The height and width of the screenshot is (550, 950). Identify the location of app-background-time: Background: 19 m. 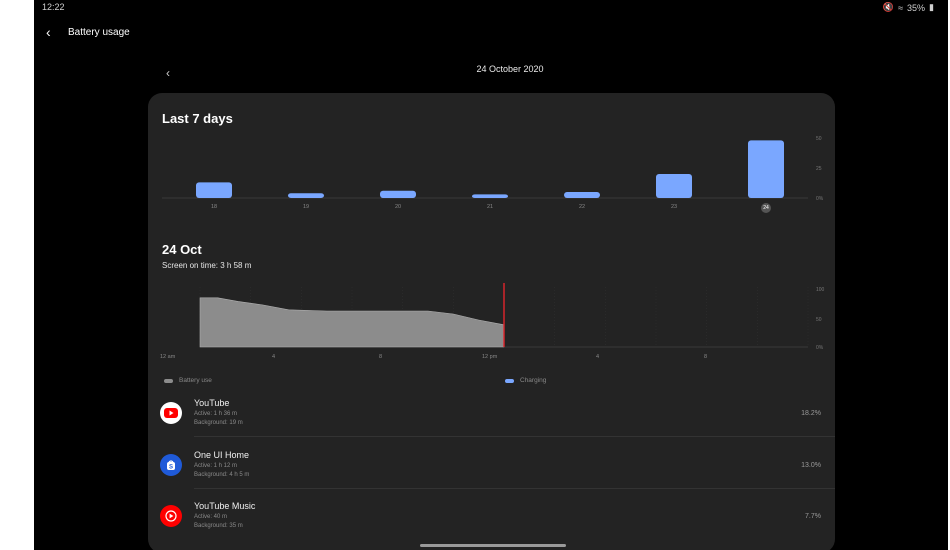
(218, 423).